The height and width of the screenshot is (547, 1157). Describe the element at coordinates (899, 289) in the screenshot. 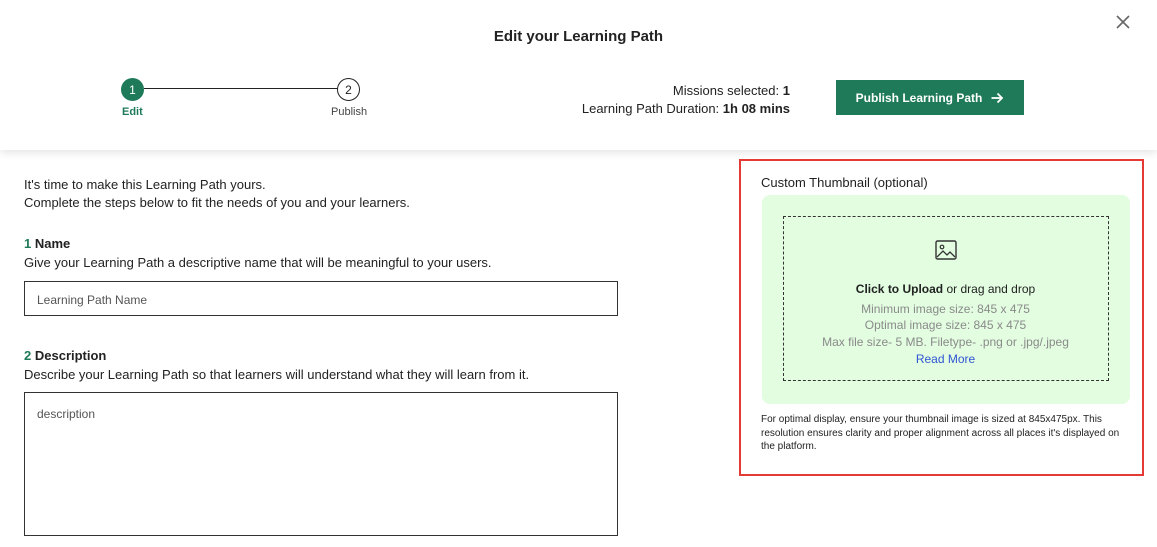

I see `click-to-upload-link: Click to Upload` at that location.